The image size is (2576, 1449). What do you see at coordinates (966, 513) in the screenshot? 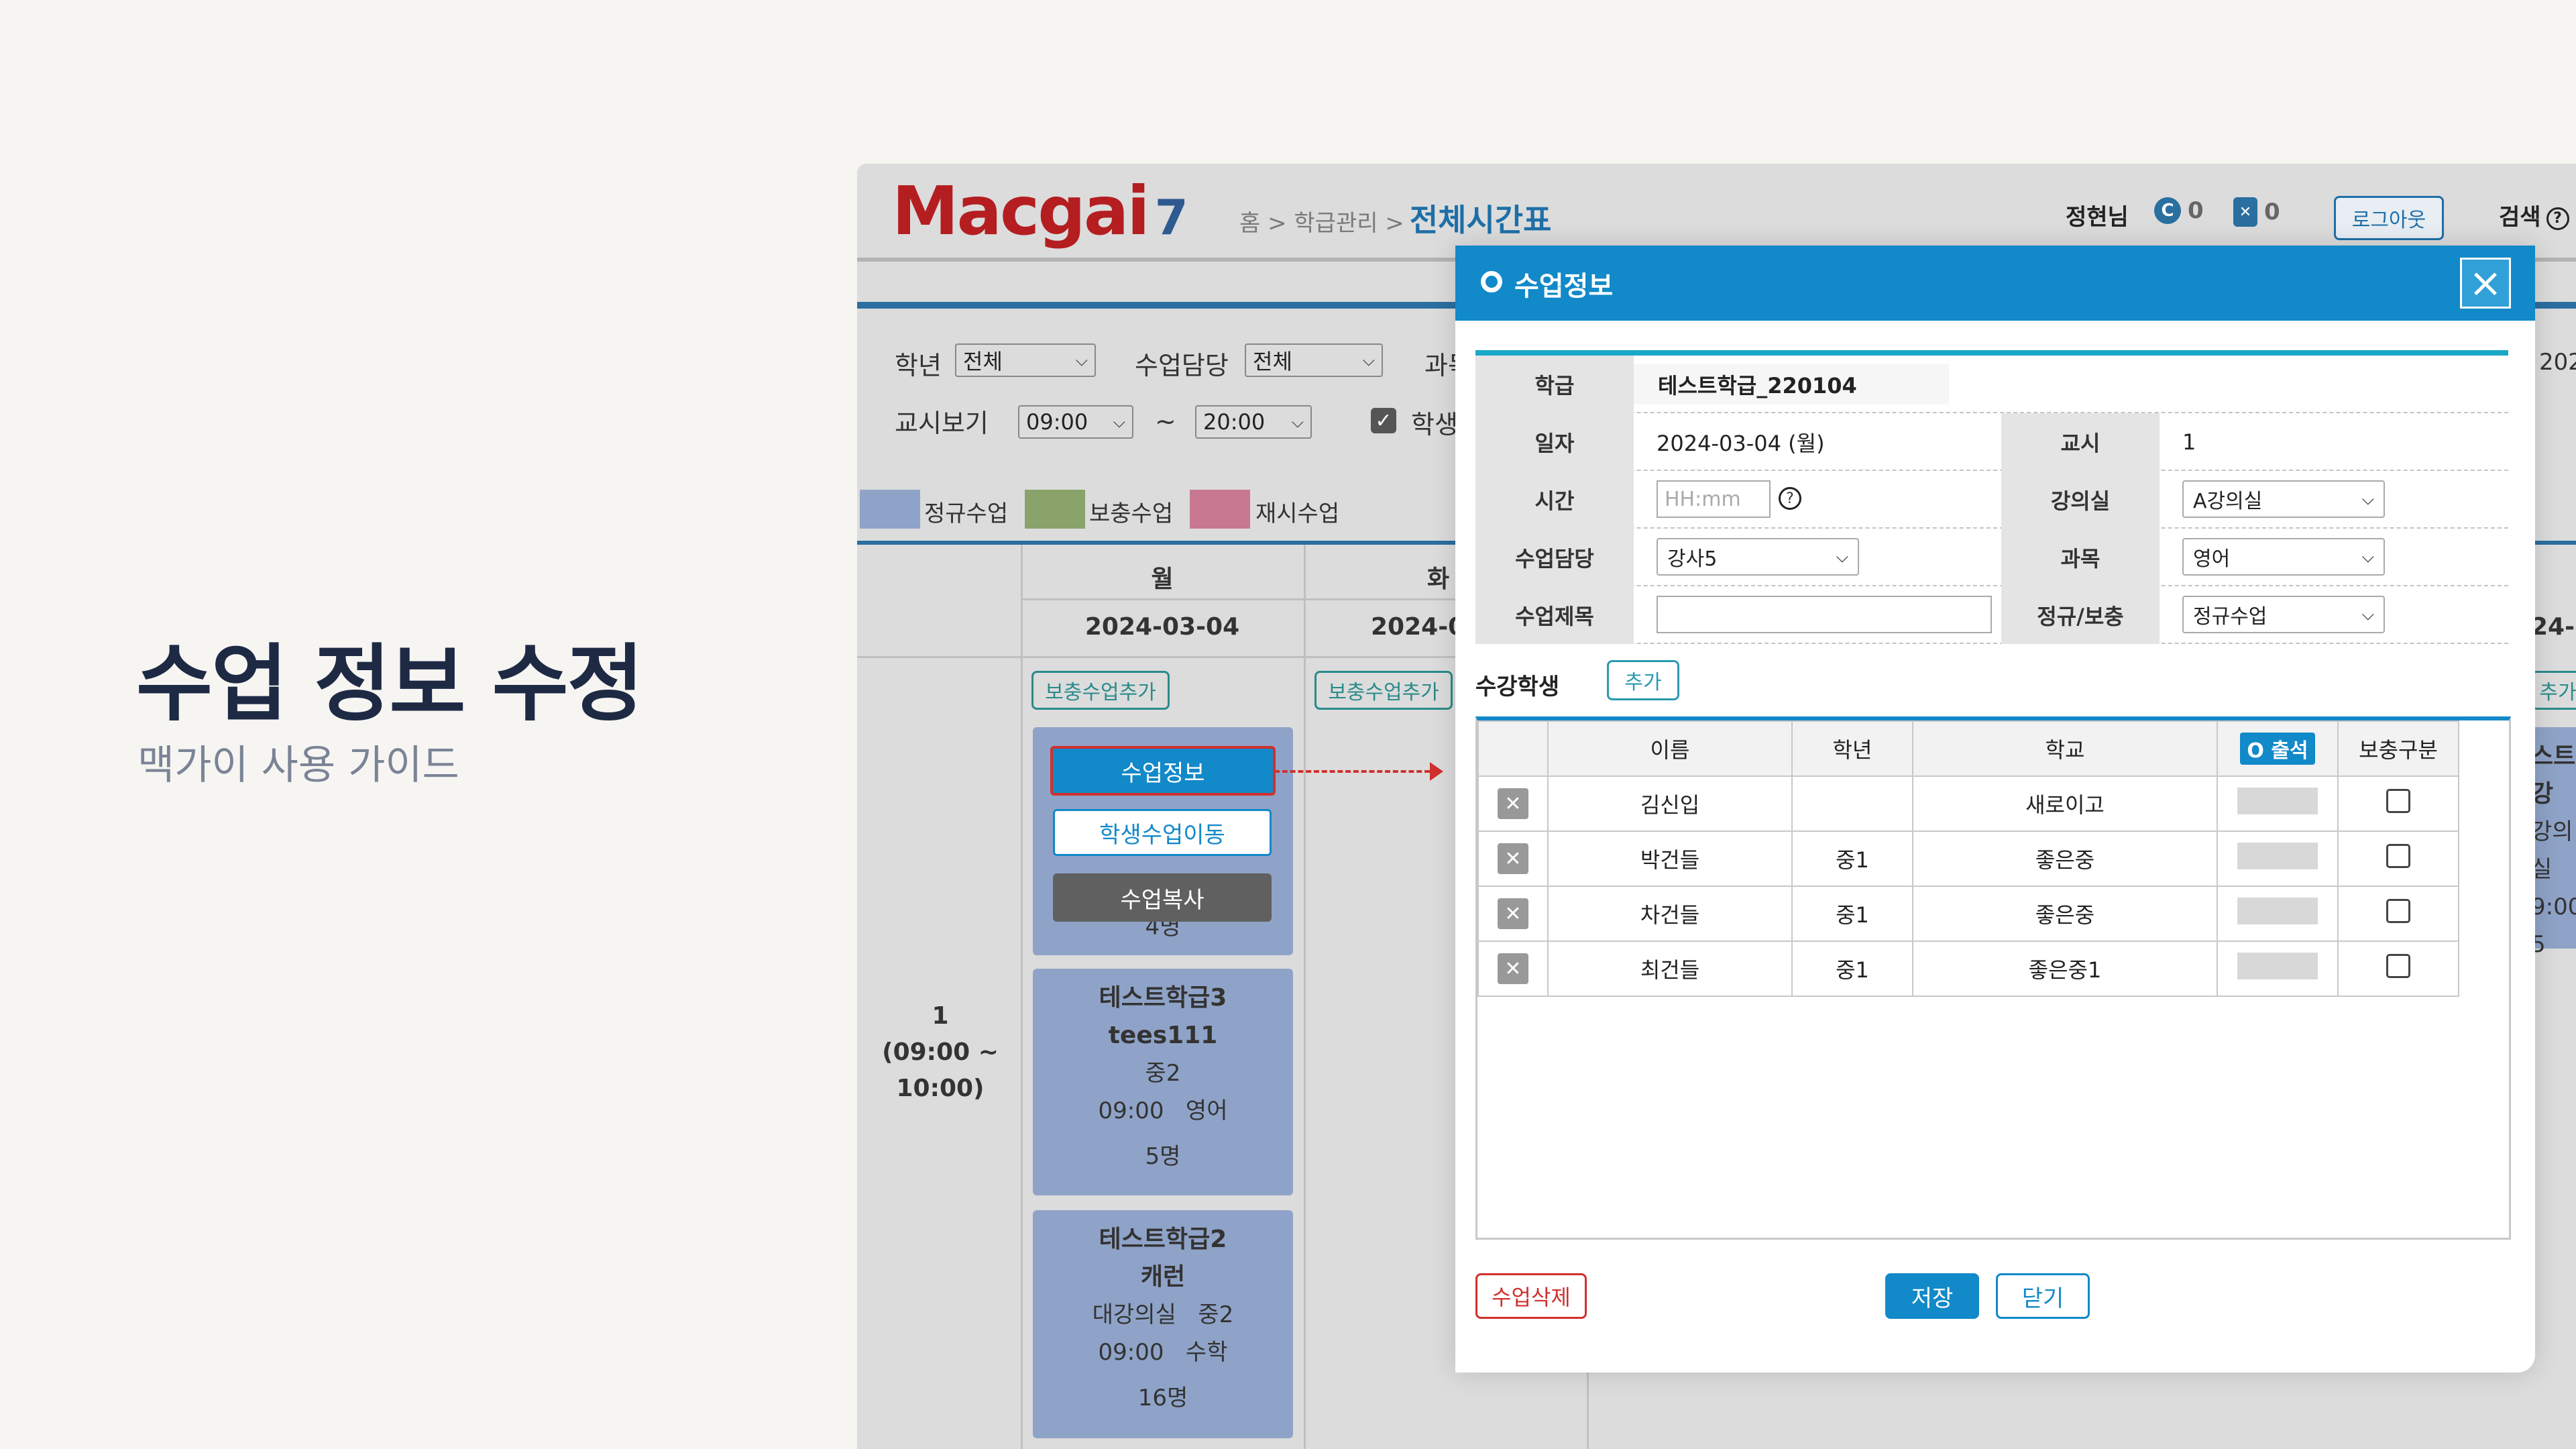
I see `legend-label-regular: 정규수업` at bounding box center [966, 513].